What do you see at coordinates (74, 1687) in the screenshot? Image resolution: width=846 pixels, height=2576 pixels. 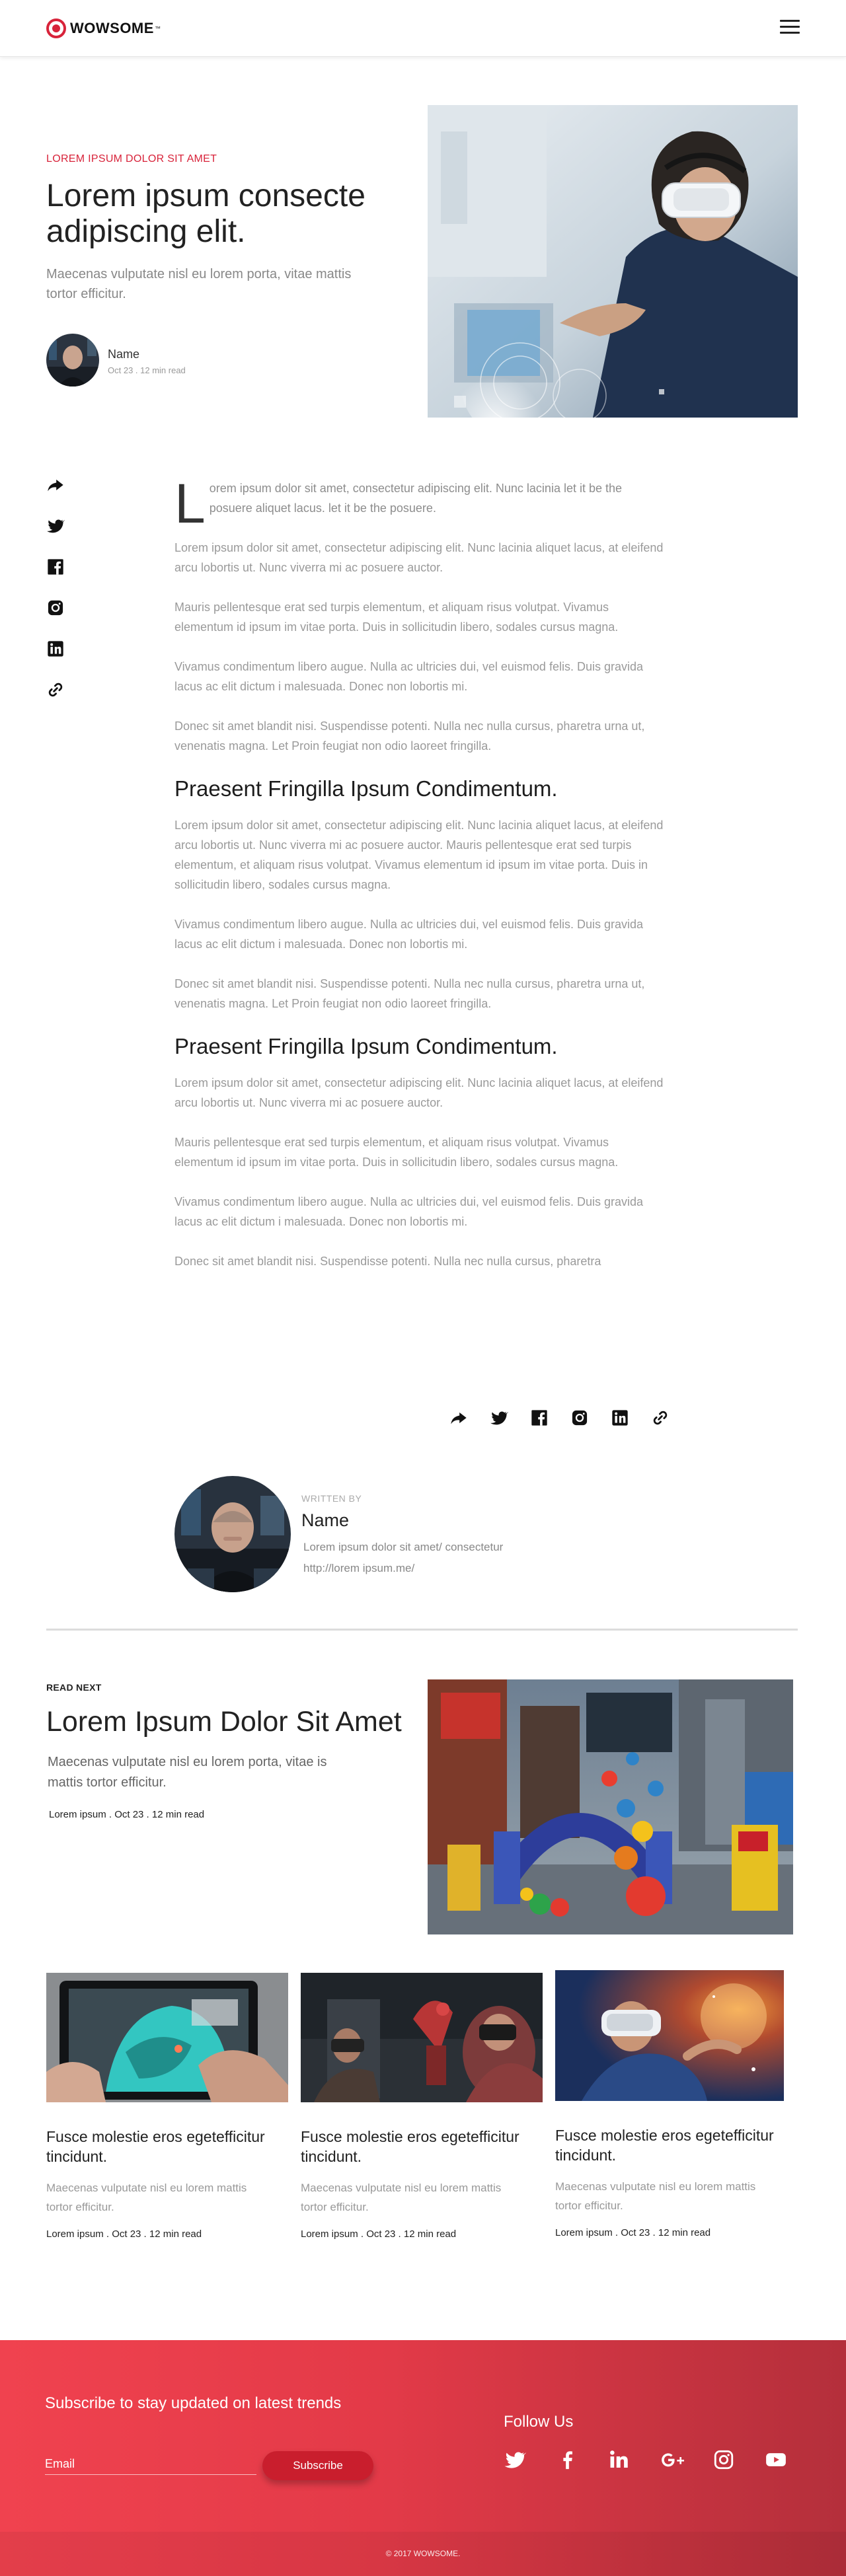 I see `read-next-label: READ NEXT` at bounding box center [74, 1687].